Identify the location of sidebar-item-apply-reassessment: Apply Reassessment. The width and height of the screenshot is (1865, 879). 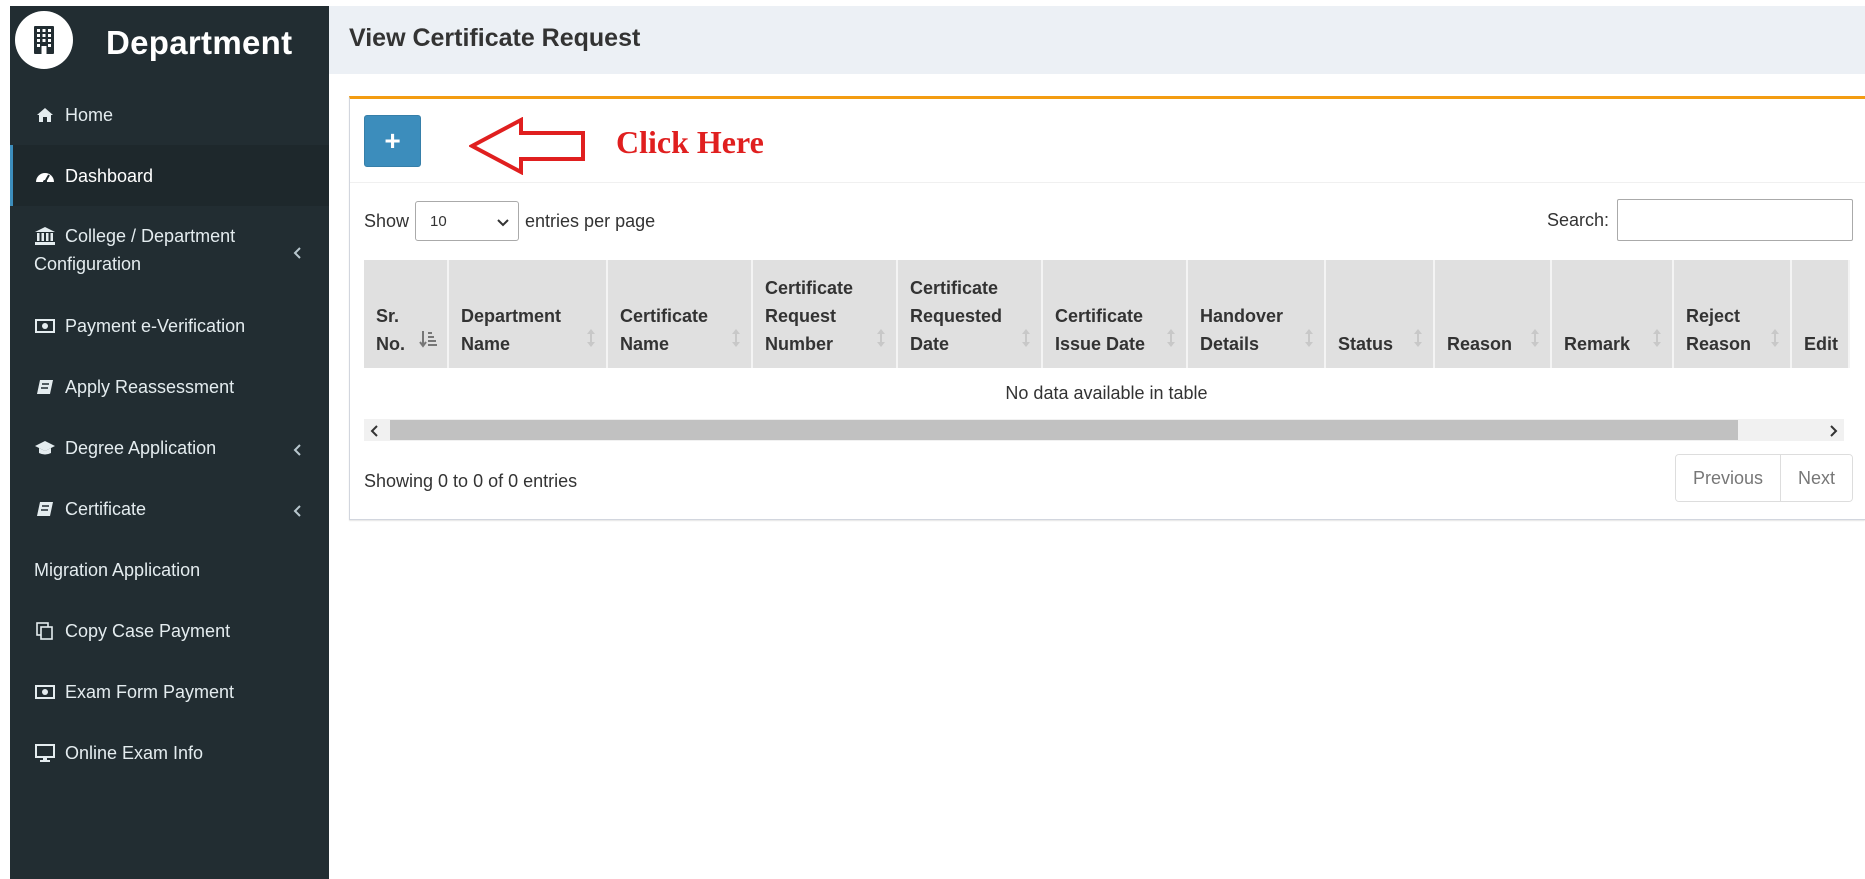
(169, 386).